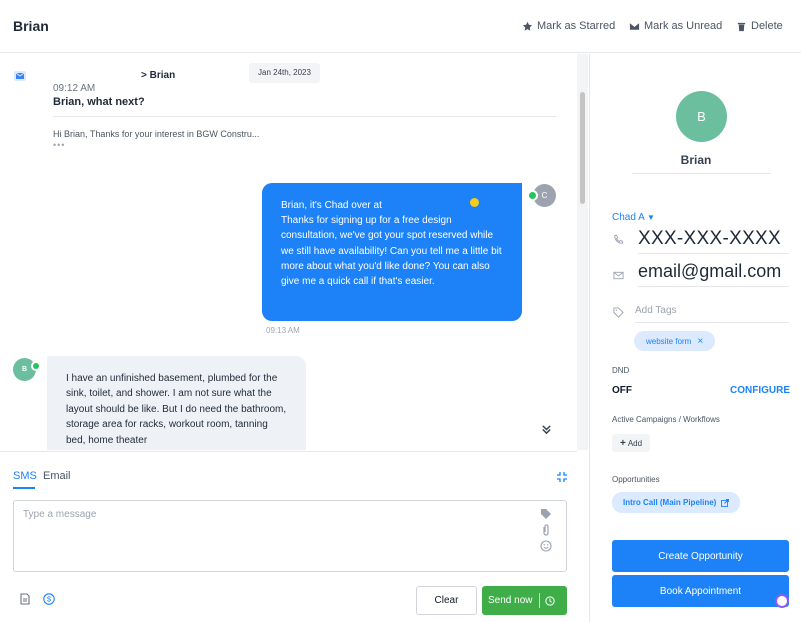 This screenshot has height=622, width=801. What do you see at coordinates (634, 26) in the screenshot?
I see `envelope-icon` at bounding box center [634, 26].